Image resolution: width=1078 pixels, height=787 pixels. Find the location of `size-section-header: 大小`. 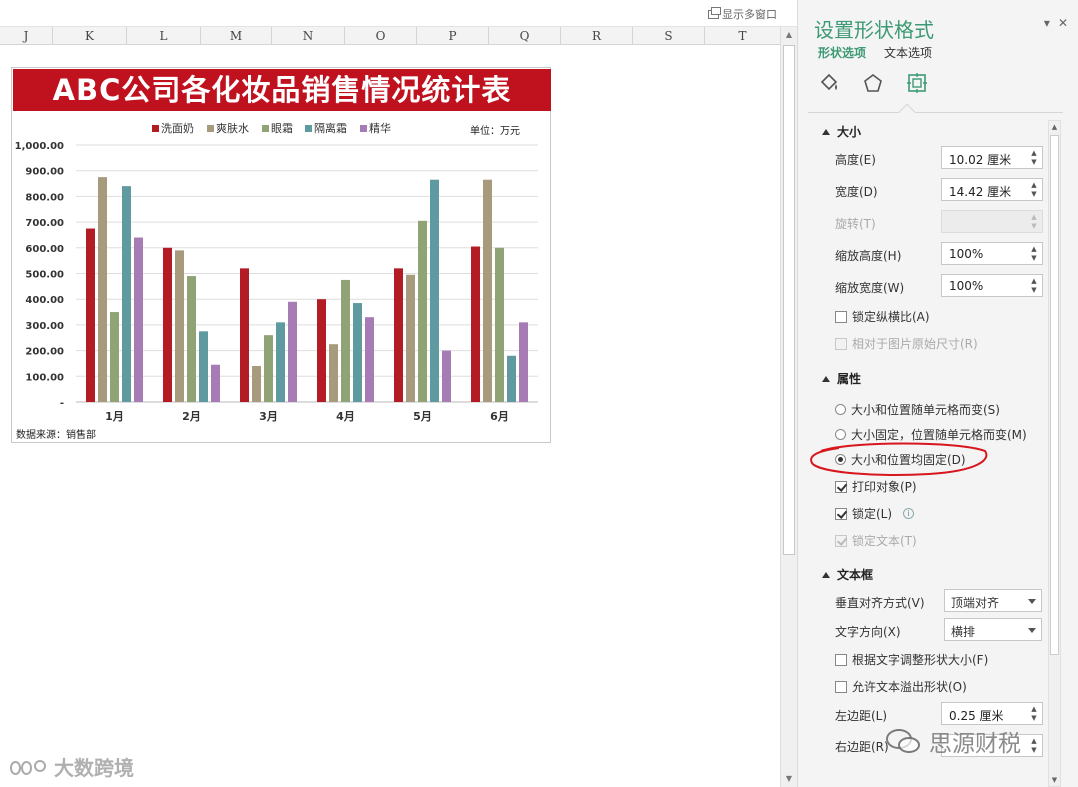

size-section-header: 大小 is located at coordinates (841, 131).